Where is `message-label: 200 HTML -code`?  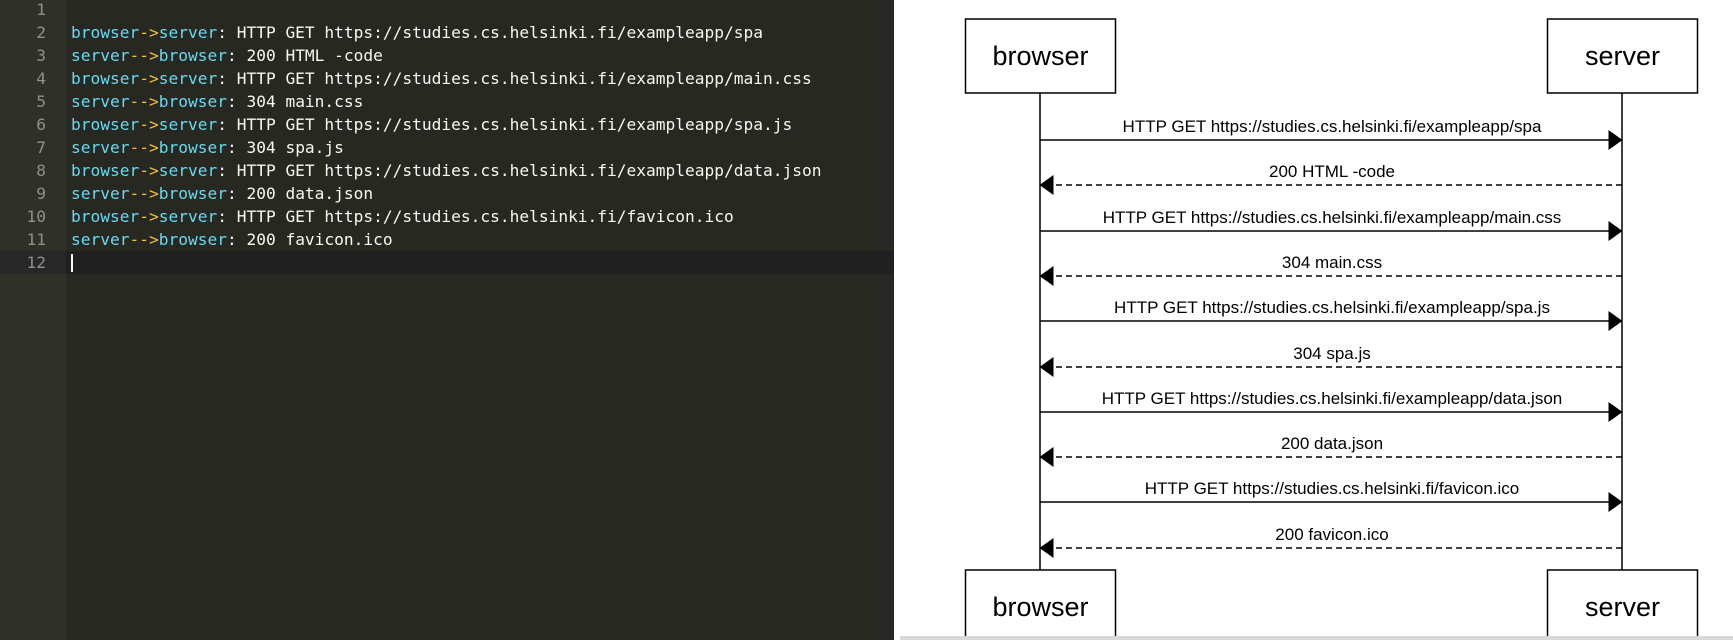
message-label: 200 HTML -code is located at coordinates (1332, 171).